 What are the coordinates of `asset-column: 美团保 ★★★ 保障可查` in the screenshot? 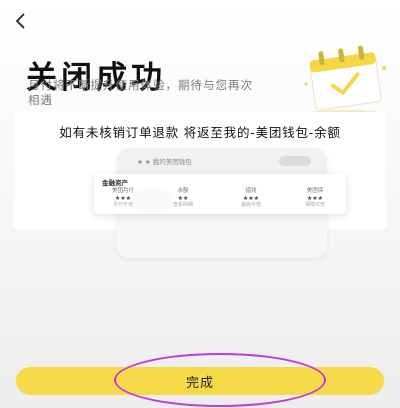 It's located at (315, 198).